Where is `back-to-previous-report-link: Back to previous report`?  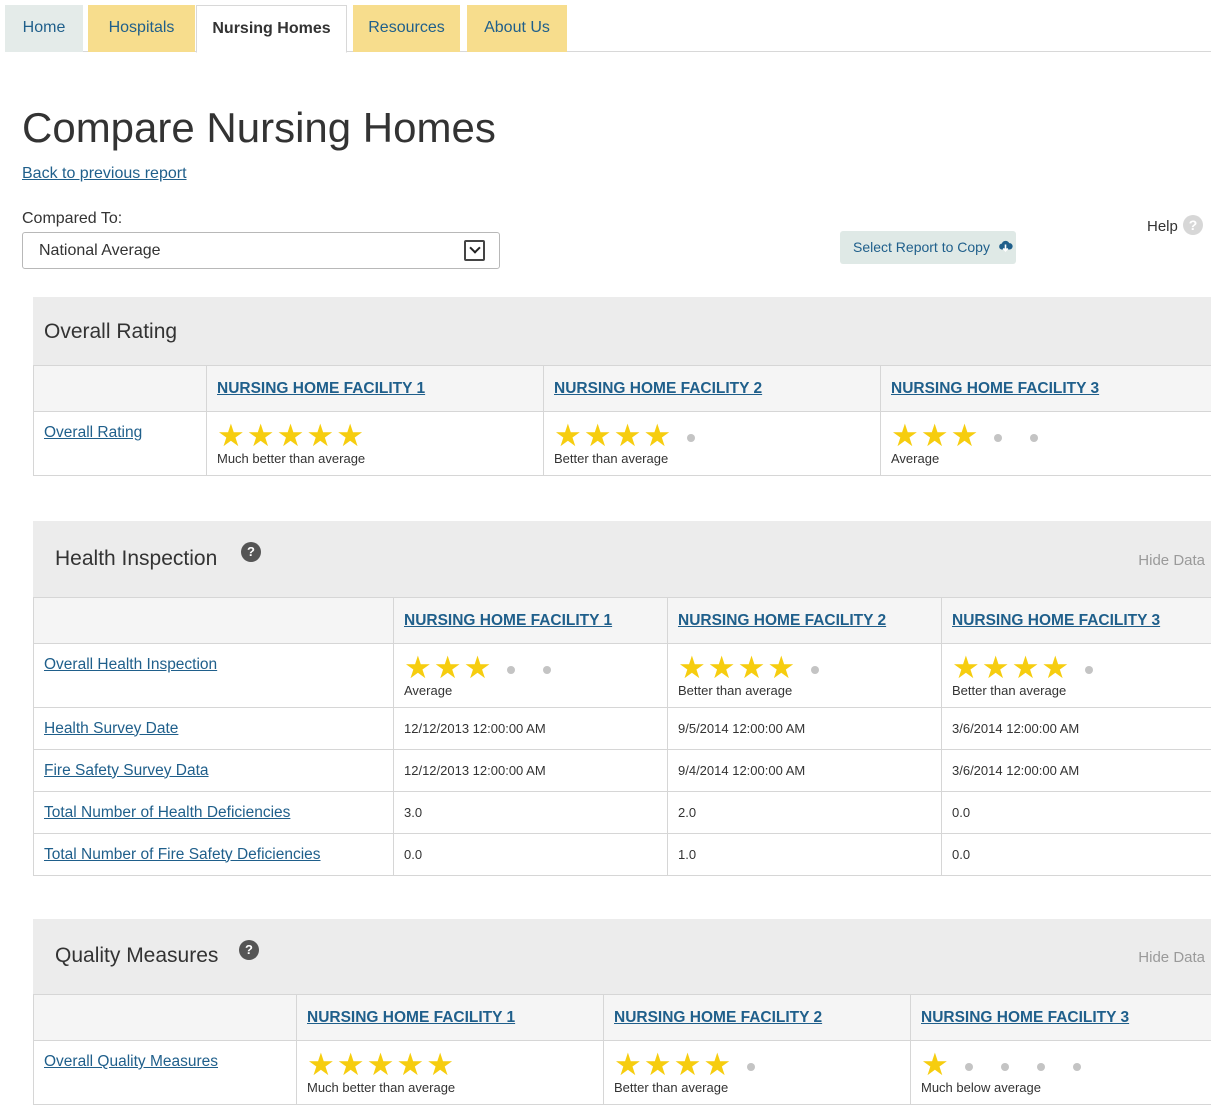
back-to-previous-report-link: Back to previous report is located at coordinates (104, 174).